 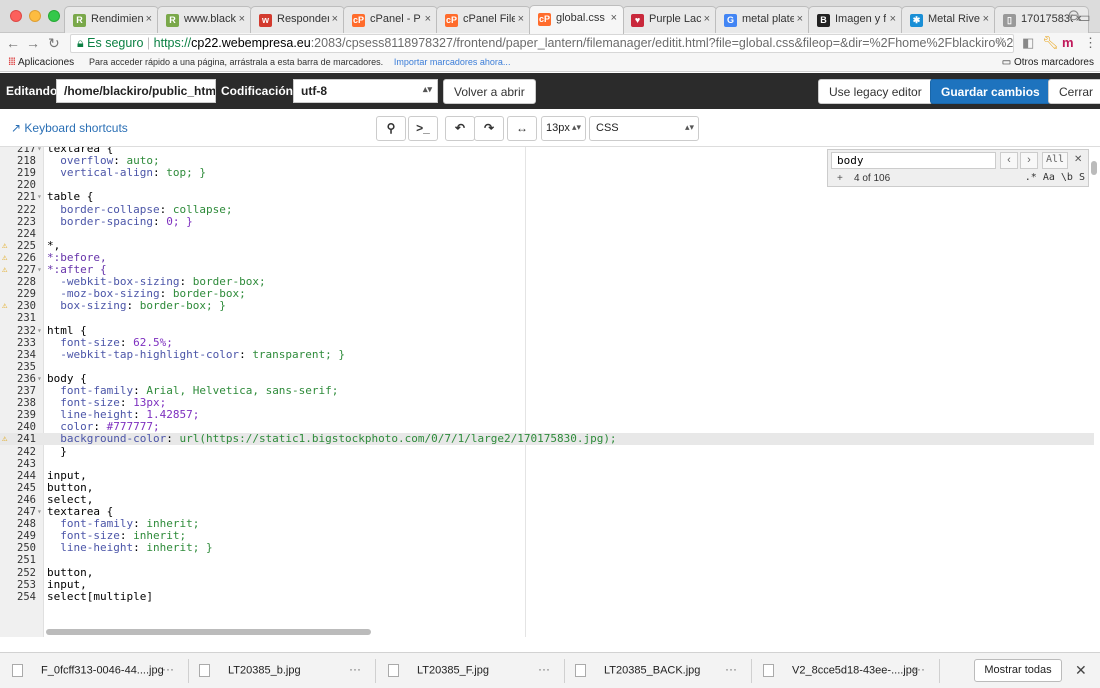 I want to click on close-search-icon: ✕, so click(x=1078, y=159).